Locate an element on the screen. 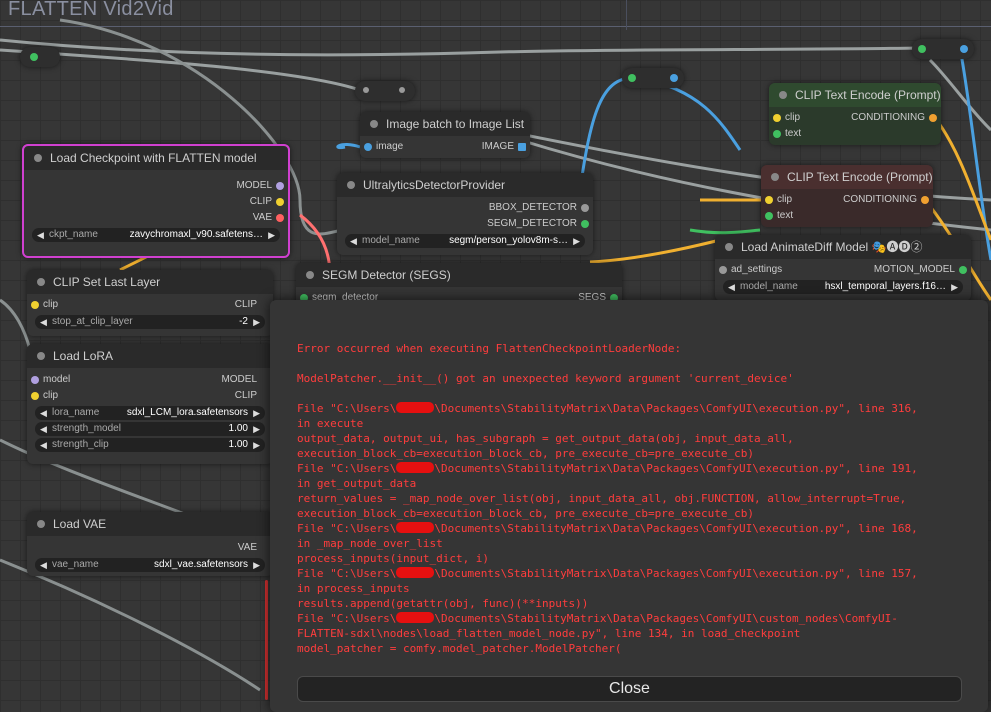  node-title: Load LoRA is located at coordinates (150, 356).